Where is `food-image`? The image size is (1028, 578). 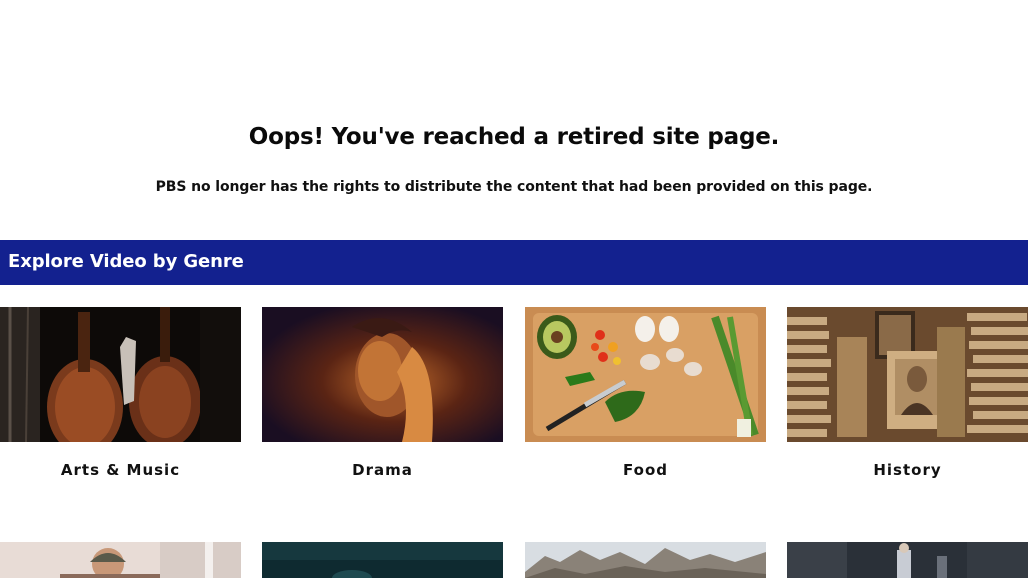
food-image is located at coordinates (645, 374).